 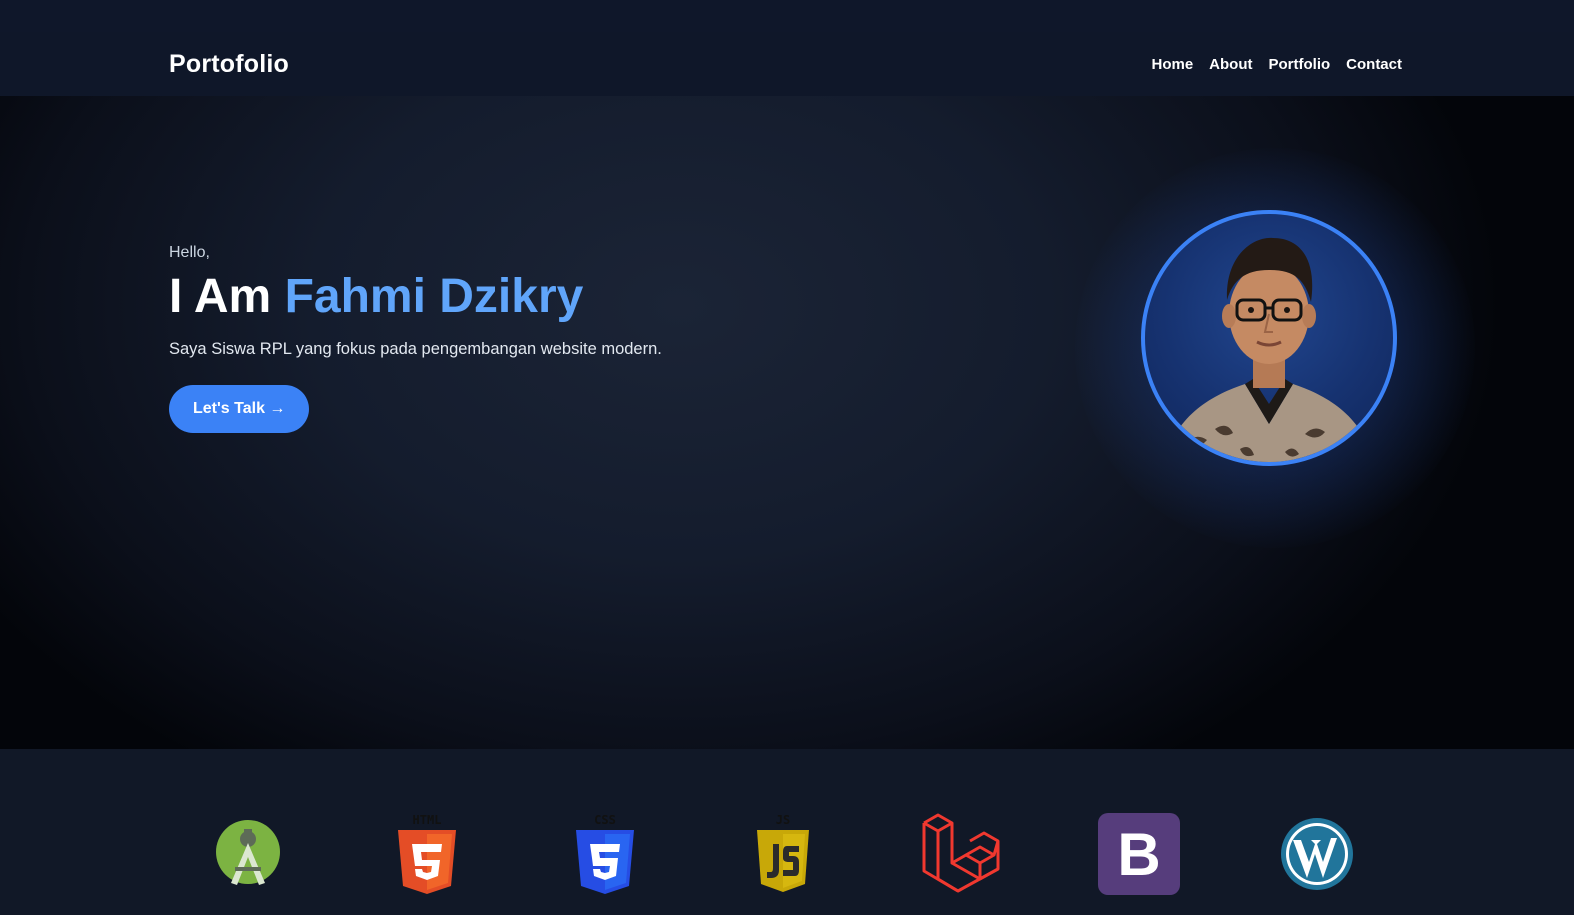 What do you see at coordinates (220, 296) in the screenshot?
I see `headline-prefix: I Am` at bounding box center [220, 296].